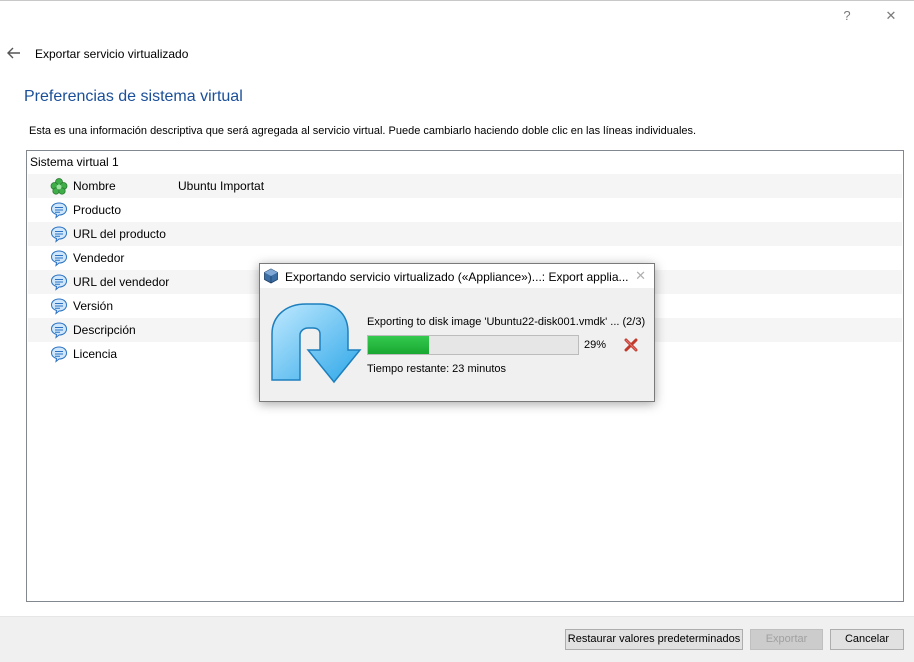  Describe the element at coordinates (95, 354) in the screenshot. I see `row-label: Licencia` at that location.